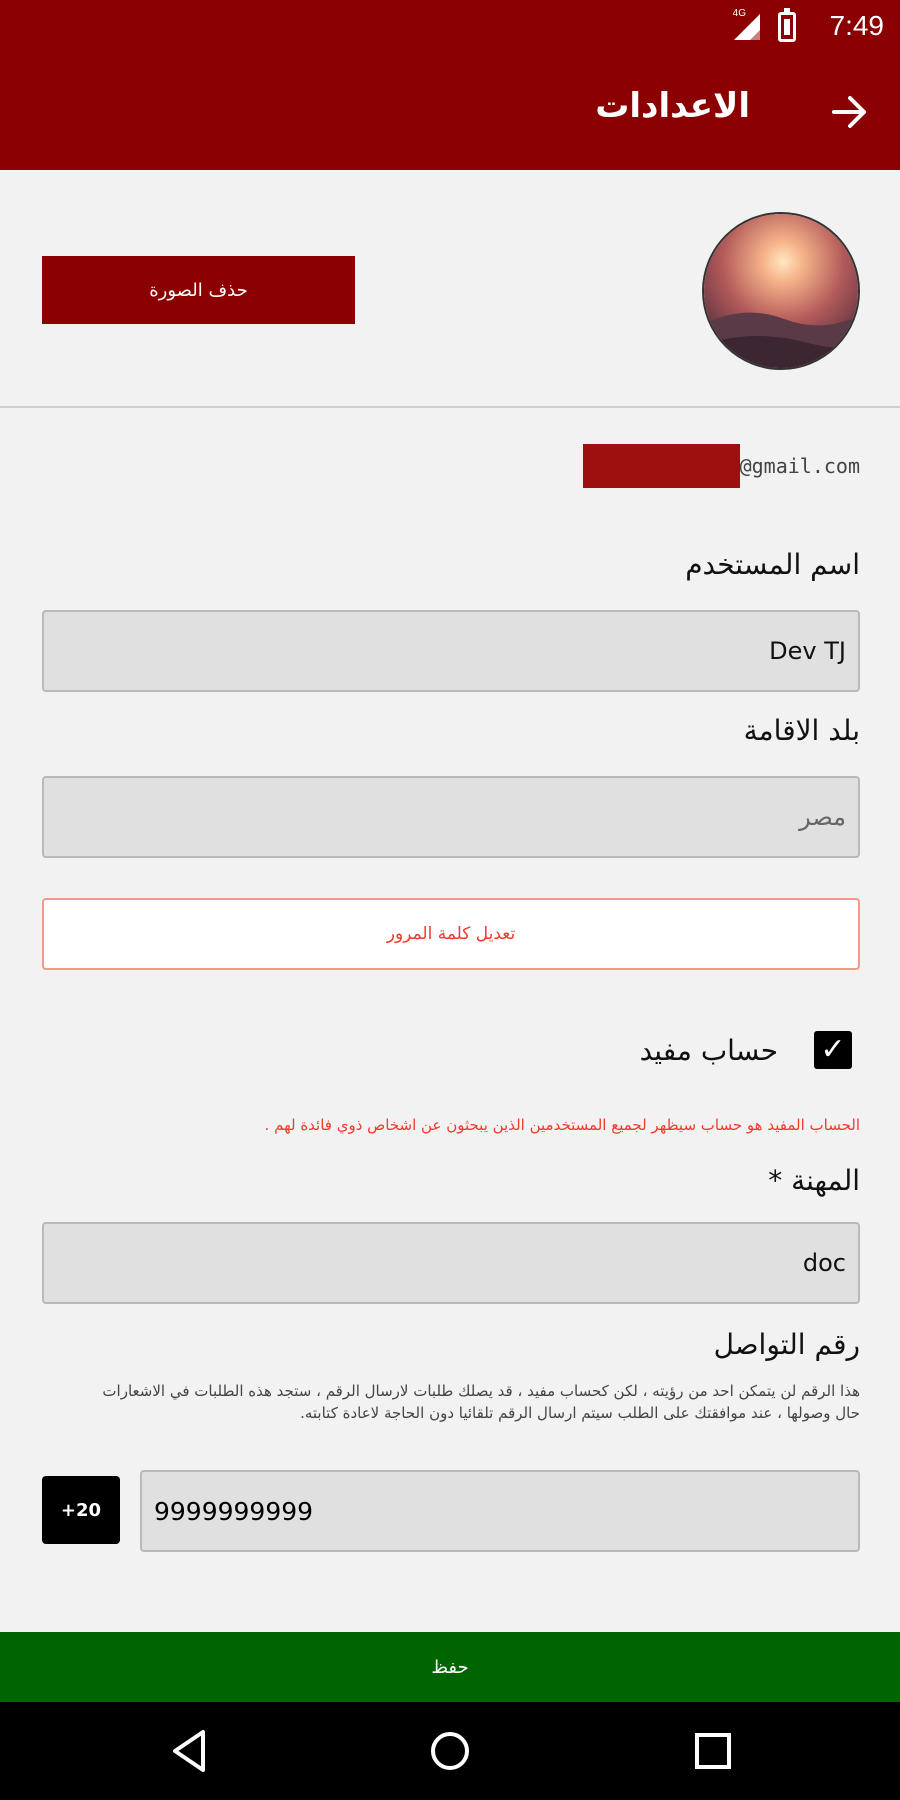 The height and width of the screenshot is (1800, 900). Describe the element at coordinates (451, 817) in the screenshot. I see `residence-field` at that location.